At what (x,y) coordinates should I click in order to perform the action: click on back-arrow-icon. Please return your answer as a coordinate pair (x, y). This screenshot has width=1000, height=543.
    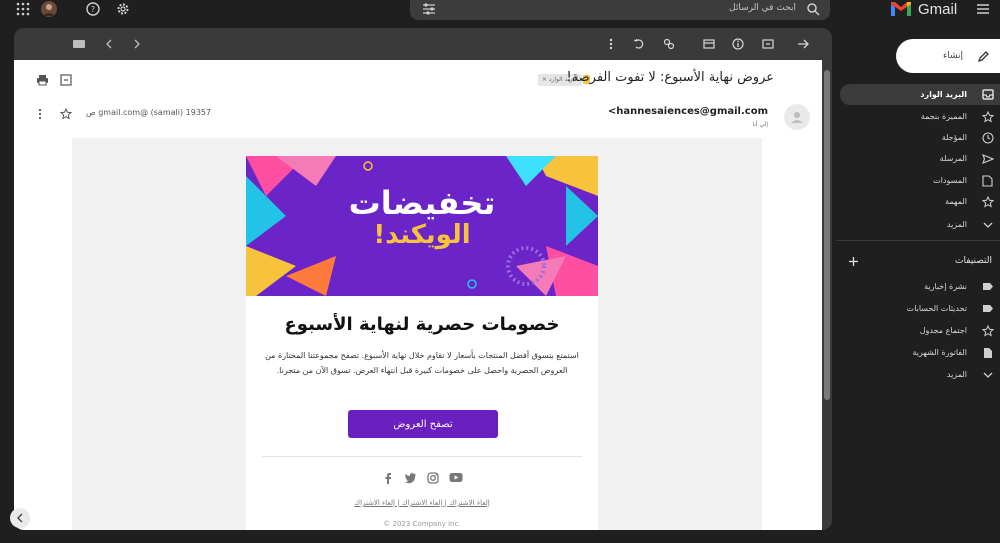
    Looking at the image, I should click on (803, 44).